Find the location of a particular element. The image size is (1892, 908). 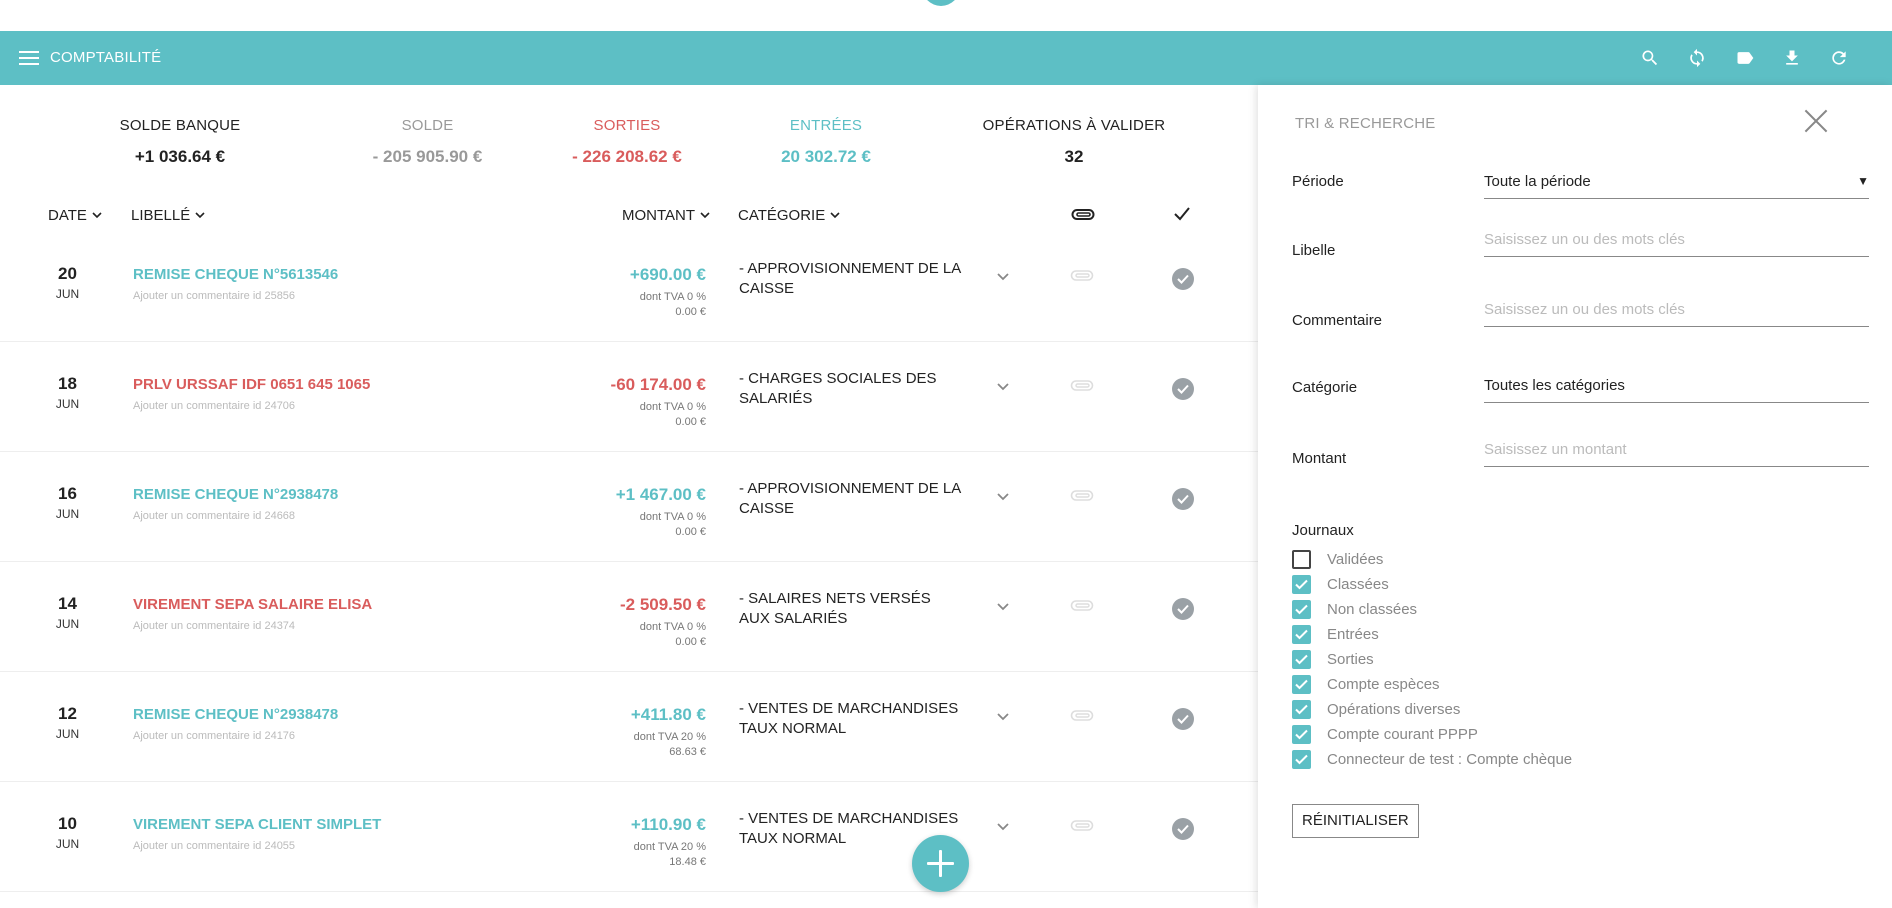

row-tva: dont TVA 20 % 18.48 € is located at coordinates (670, 855).